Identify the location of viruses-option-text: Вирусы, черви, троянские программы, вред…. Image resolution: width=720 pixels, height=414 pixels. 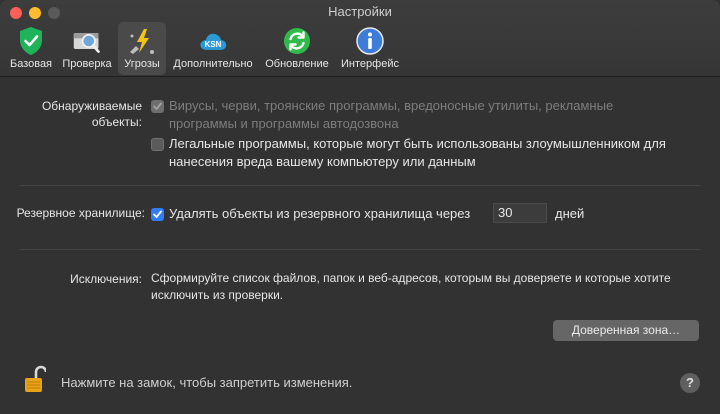
(391, 114).